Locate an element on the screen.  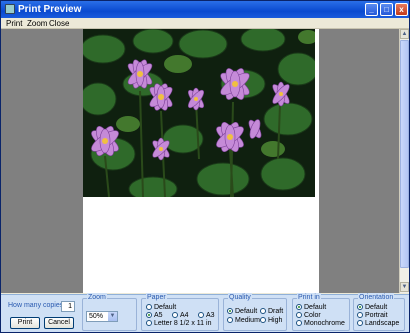
chevron-down-icon: ▼ is located at coordinates (112, 316).